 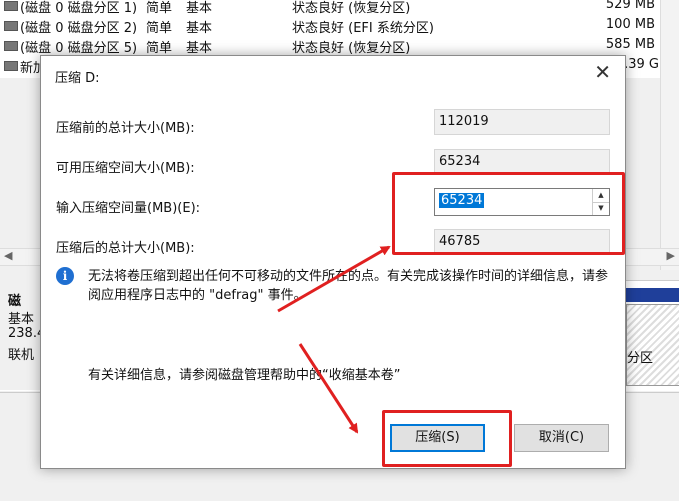 What do you see at coordinates (328, 388) in the screenshot?
I see `arrow-to-shrink-button` at bounding box center [328, 388].